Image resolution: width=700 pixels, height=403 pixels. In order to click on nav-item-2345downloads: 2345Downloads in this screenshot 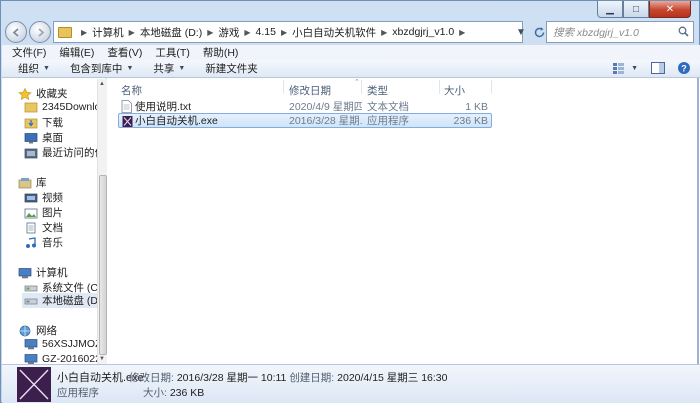, I will do `click(64, 107)`.